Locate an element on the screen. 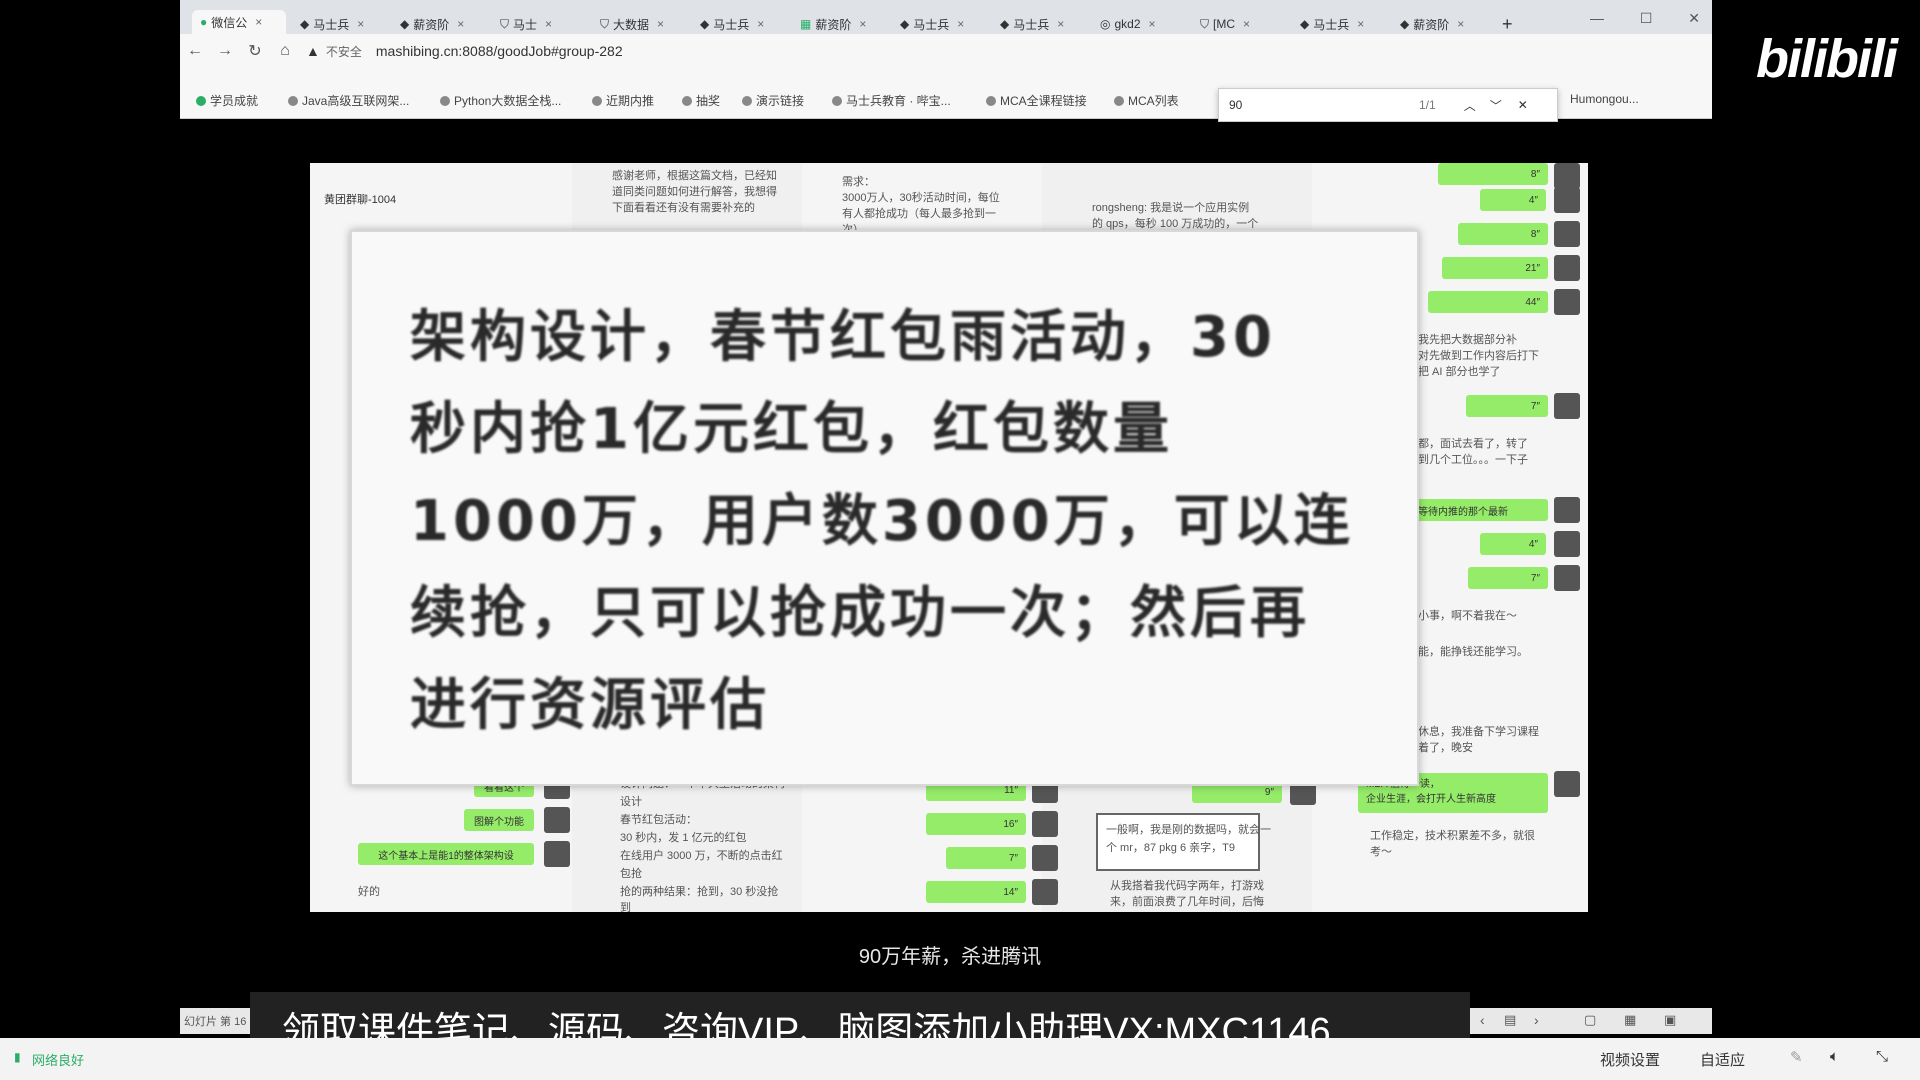  slide-line: 秒内抢1亿元红包，红包数量 is located at coordinates (791, 429).